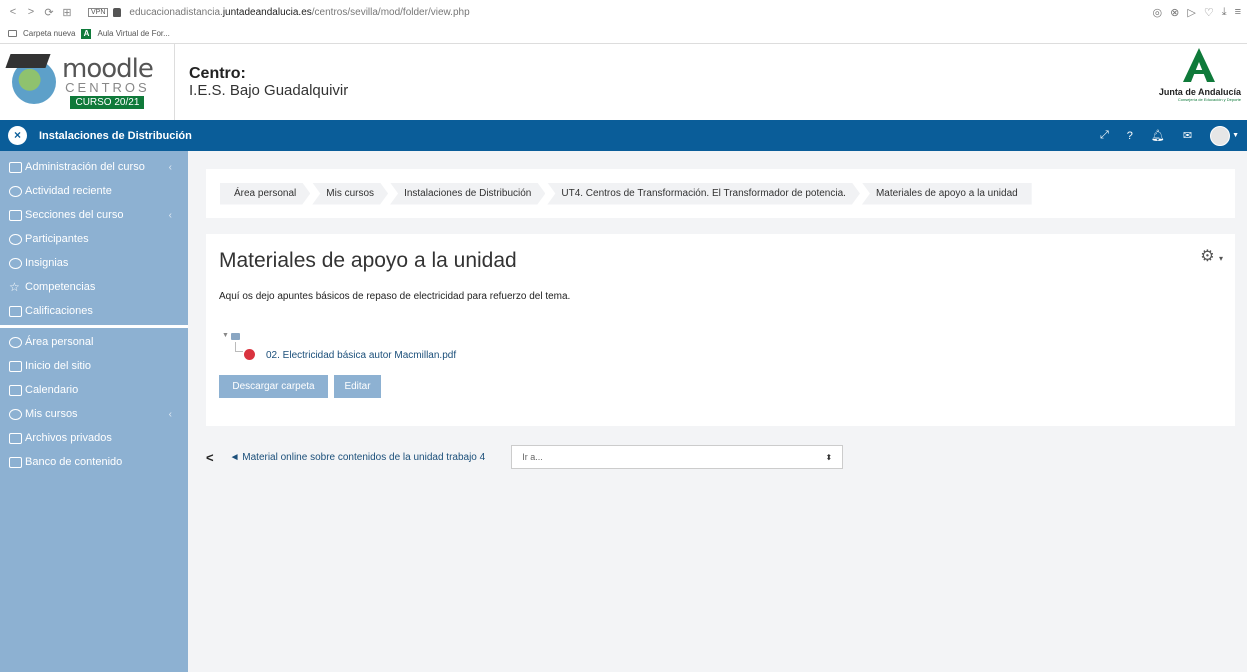  Describe the element at coordinates (117, 12) in the screenshot. I see `lock-icon` at that location.